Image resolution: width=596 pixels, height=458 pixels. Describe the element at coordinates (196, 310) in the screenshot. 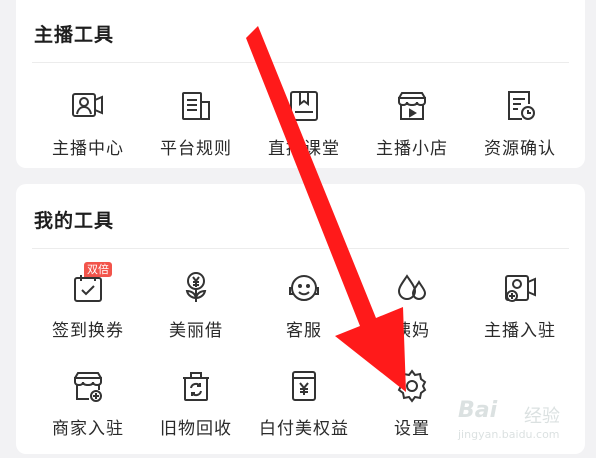

I see `tool-meili-jie: 美丽借` at that location.